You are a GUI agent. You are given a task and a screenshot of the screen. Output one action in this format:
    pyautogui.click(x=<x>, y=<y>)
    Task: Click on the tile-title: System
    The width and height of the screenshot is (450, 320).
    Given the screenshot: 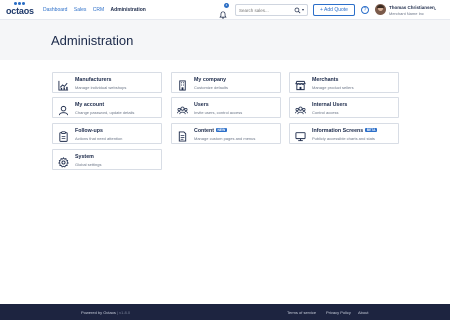 What is the action you would take?
    pyautogui.click(x=84, y=157)
    